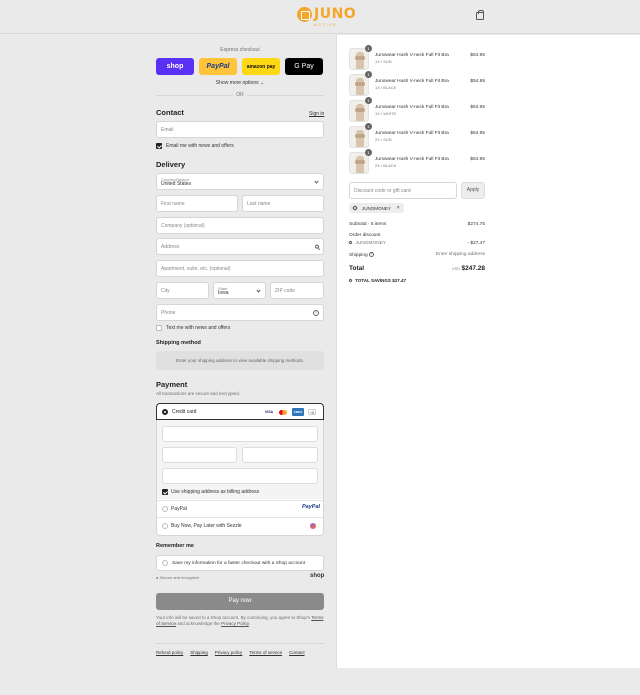  What do you see at coordinates (240, 246) in the screenshot?
I see `address-field: Address` at bounding box center [240, 246].